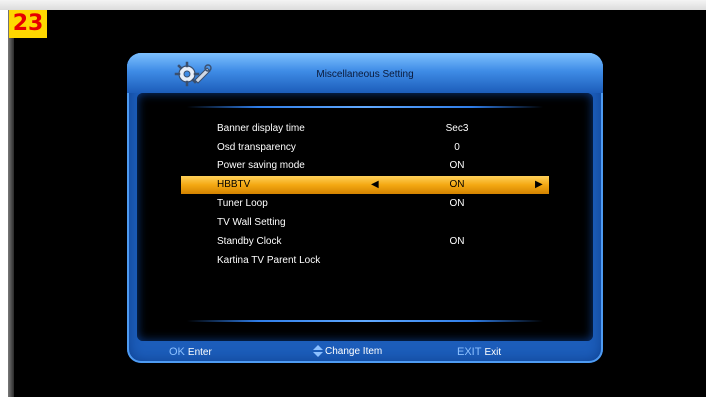  What do you see at coordinates (261, 128) in the screenshot?
I see `item-label: Banner display time` at bounding box center [261, 128].